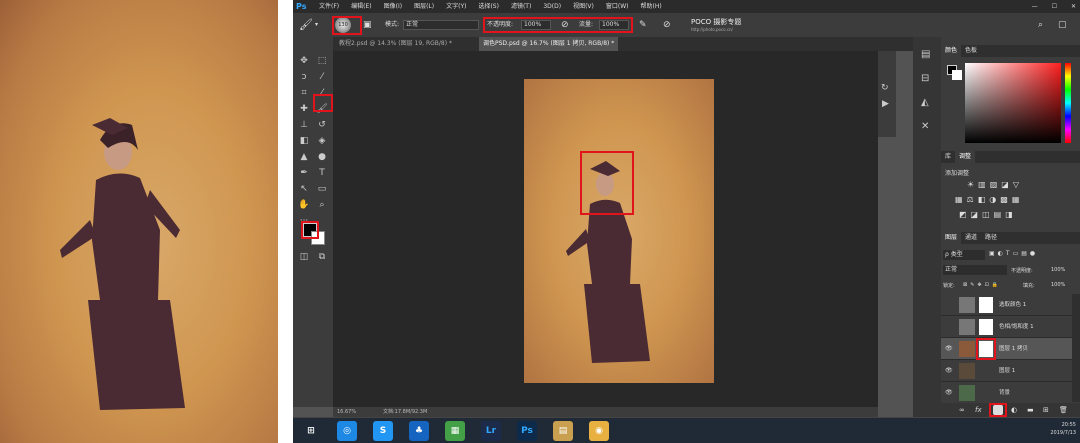  I want to click on new-layer-icon: ⊞, so click(1046, 410).